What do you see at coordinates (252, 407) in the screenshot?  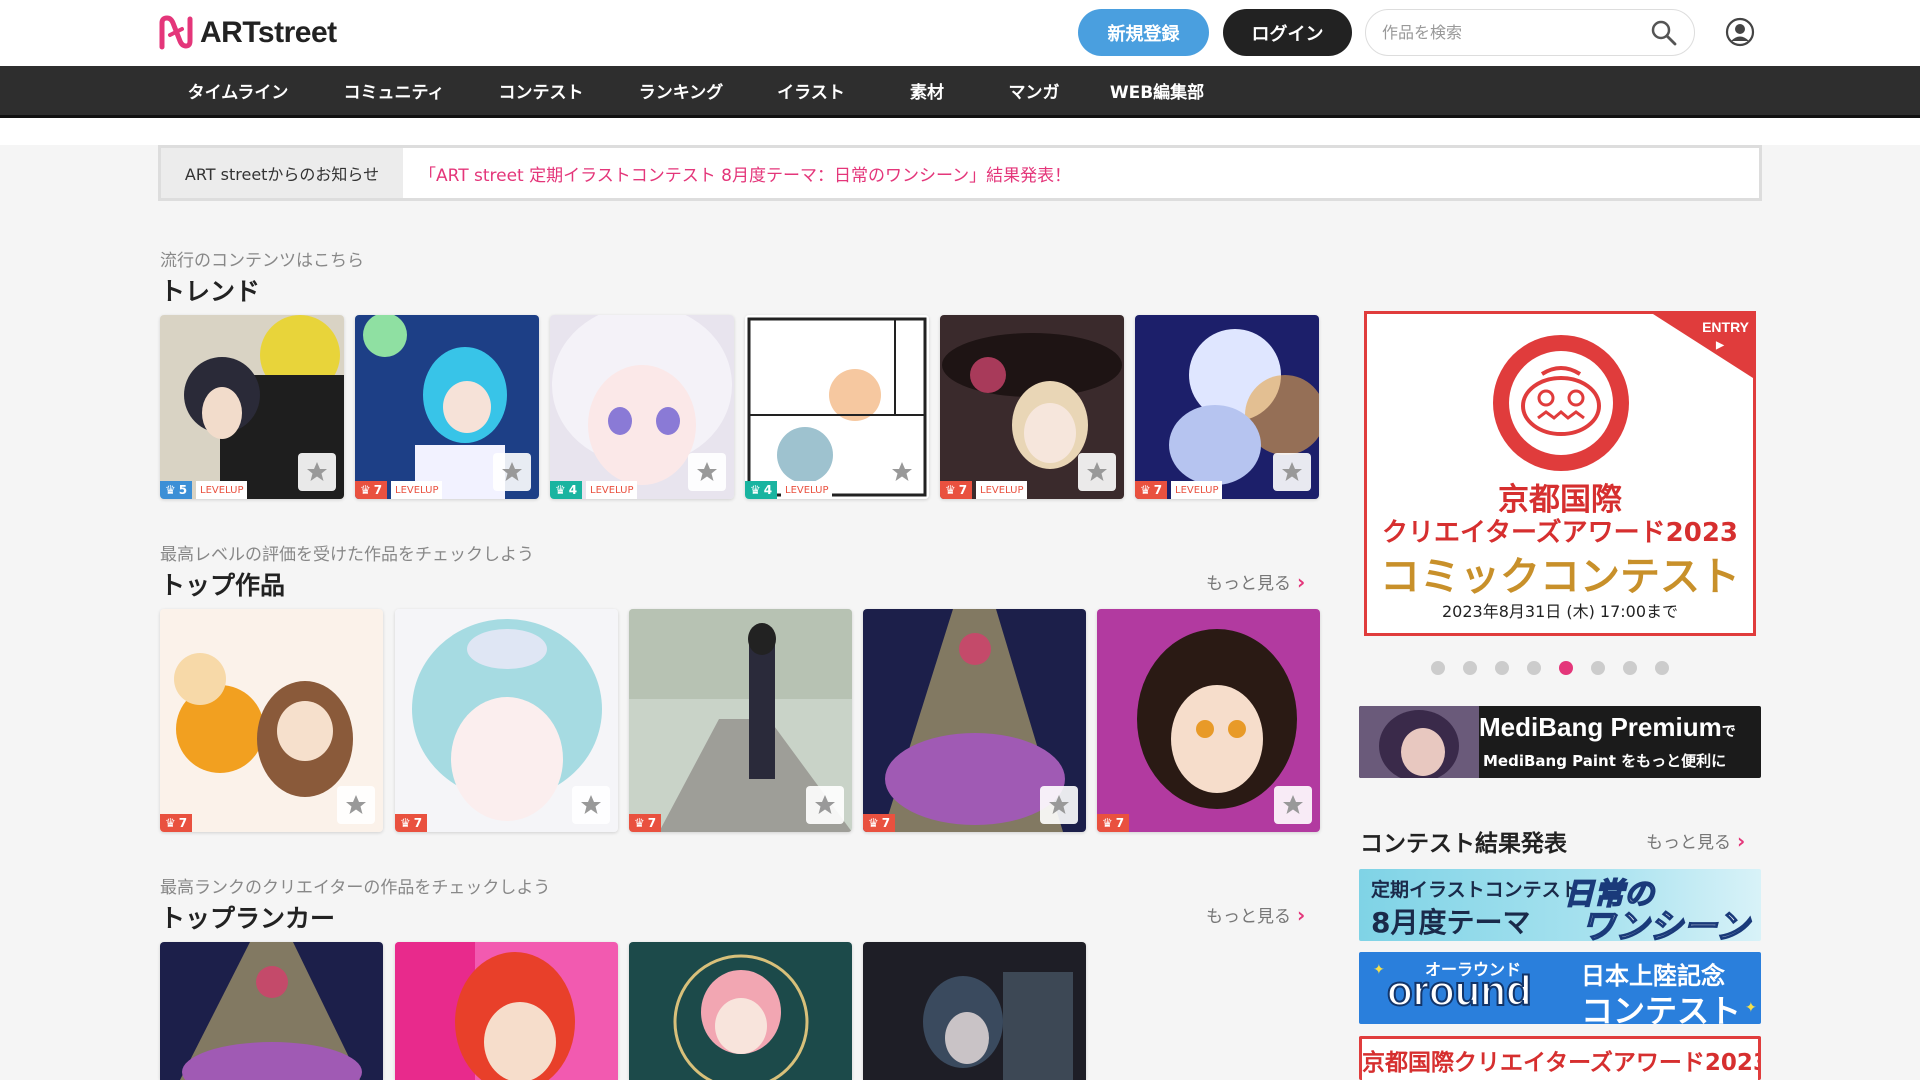 I see `trend-card: ♛ 5 LEVELUP` at bounding box center [252, 407].